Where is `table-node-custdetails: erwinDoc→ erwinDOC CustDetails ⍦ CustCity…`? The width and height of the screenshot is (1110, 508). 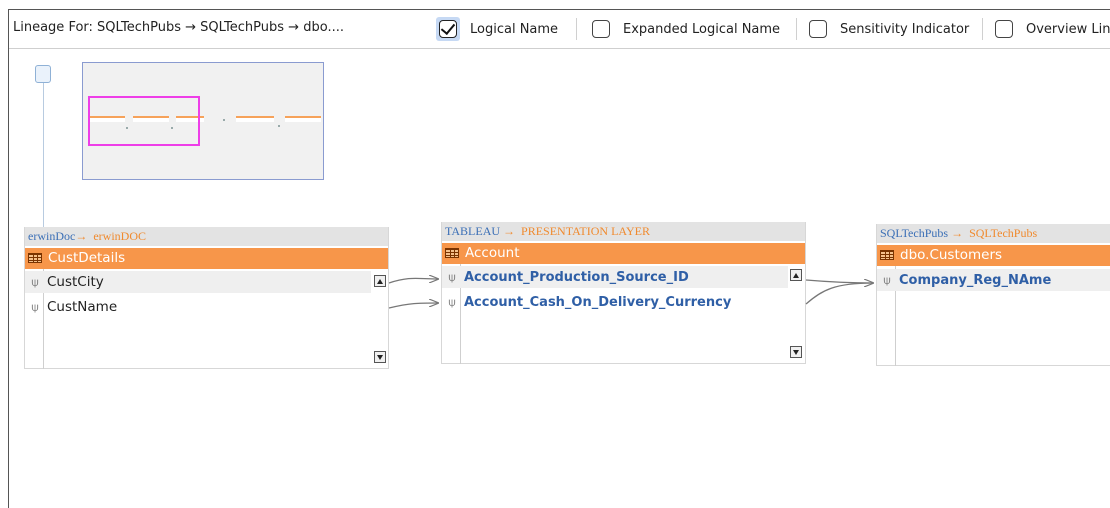
table-node-custdetails: erwinDoc→ erwinDOC CustDetails ⍦ CustCity… is located at coordinates (206, 298).